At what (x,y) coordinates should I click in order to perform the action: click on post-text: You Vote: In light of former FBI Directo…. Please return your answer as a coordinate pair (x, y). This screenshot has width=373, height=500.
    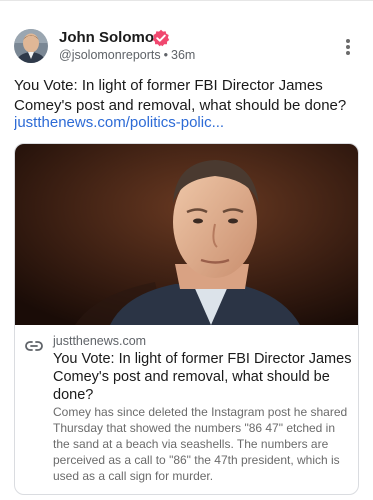
    Looking at the image, I should click on (180, 95).